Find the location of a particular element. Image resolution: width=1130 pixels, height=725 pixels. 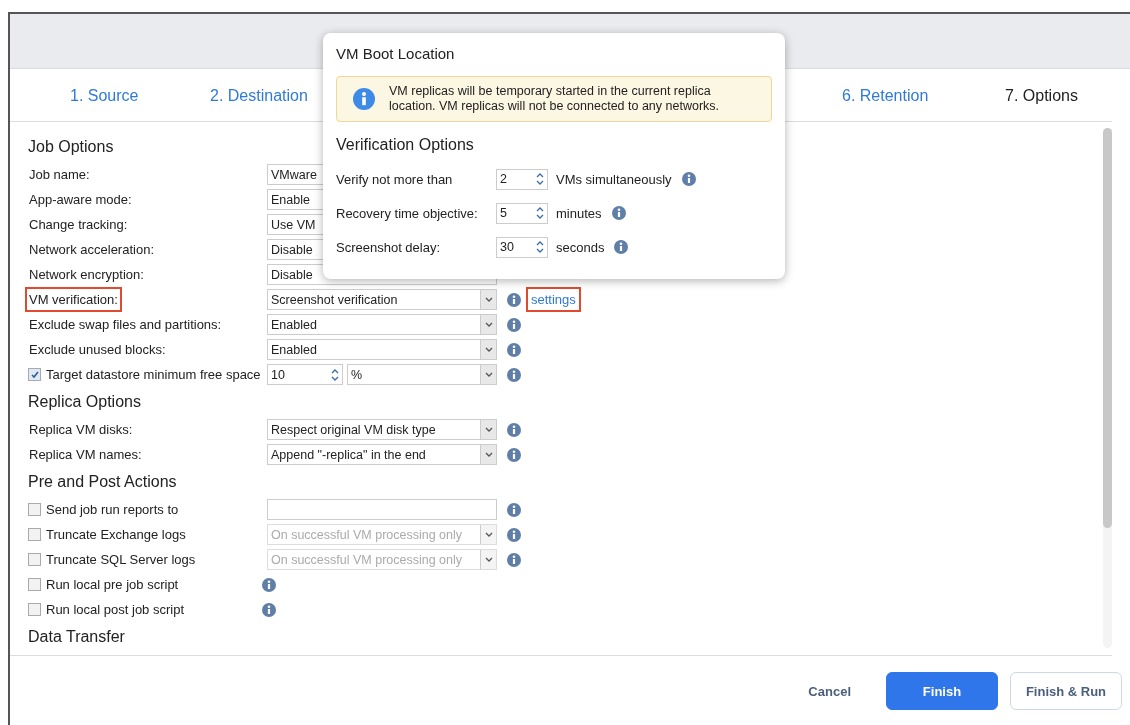

wizard-step-tab: 1. Source is located at coordinates (104, 96).